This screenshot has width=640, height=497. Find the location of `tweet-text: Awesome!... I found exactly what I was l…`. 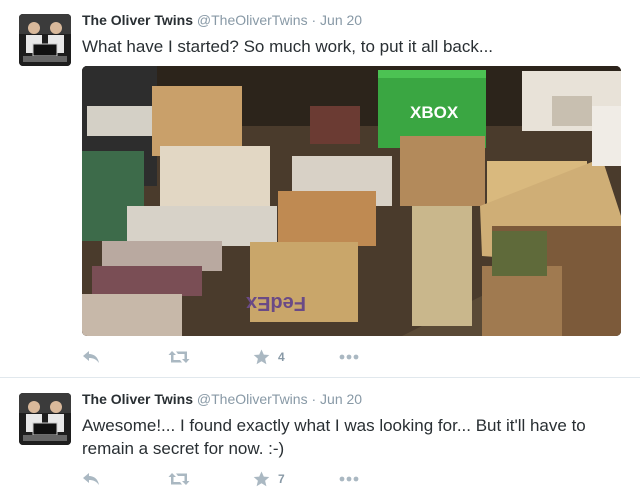

tweet-text: Awesome!... I found exactly what I was l… is located at coordinates (334, 437).